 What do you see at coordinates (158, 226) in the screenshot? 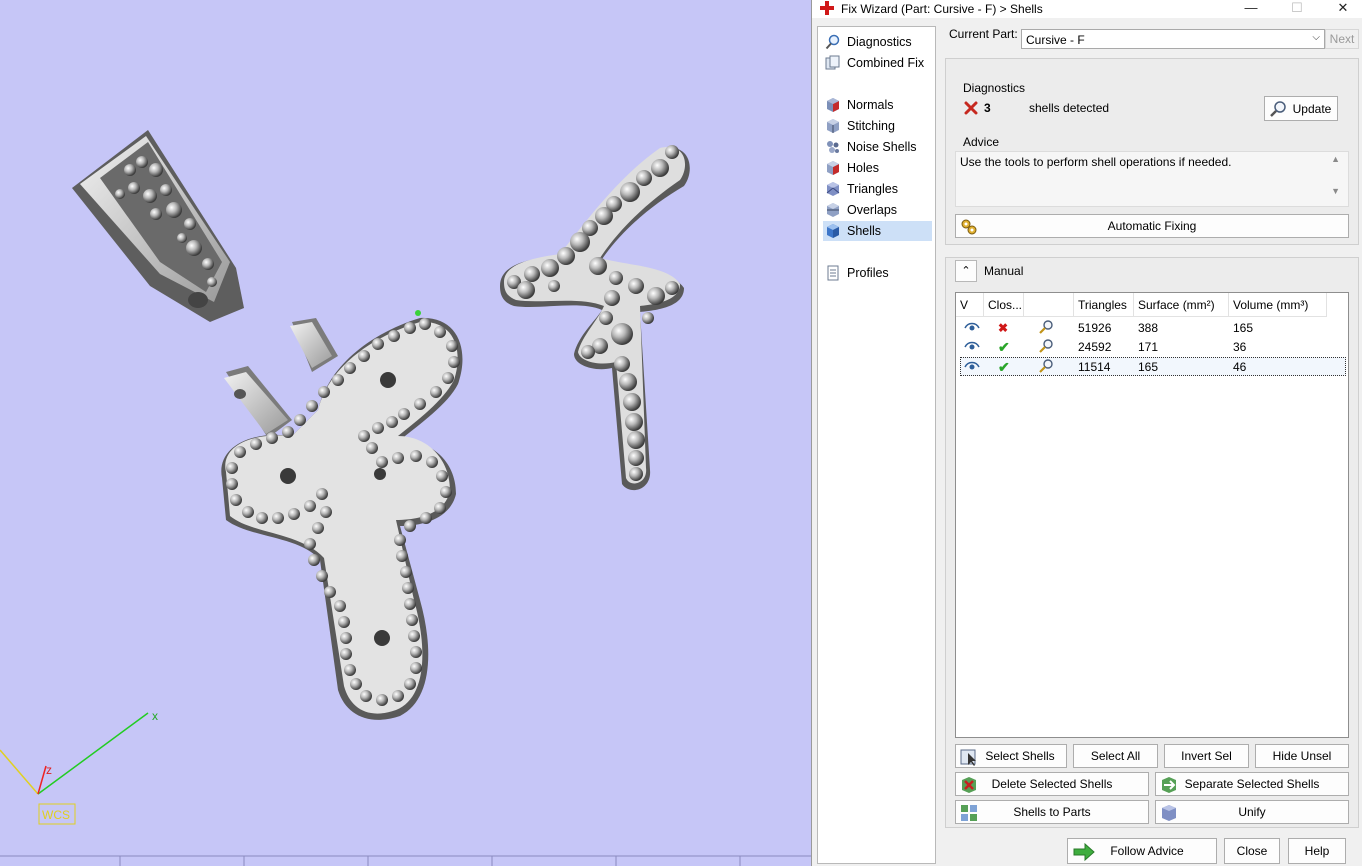
I see `bail-model` at bounding box center [158, 226].